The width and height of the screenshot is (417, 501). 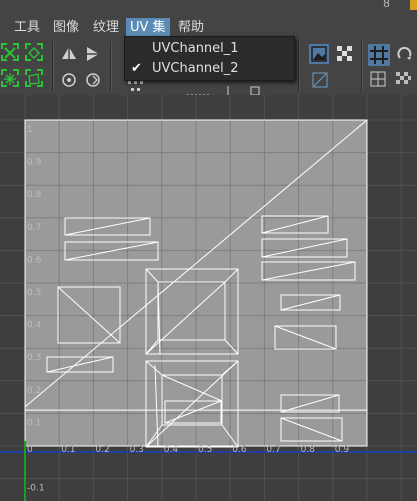 What do you see at coordinates (342, 450) in the screenshot?
I see `u-tick-label: 0.9` at bounding box center [342, 450].